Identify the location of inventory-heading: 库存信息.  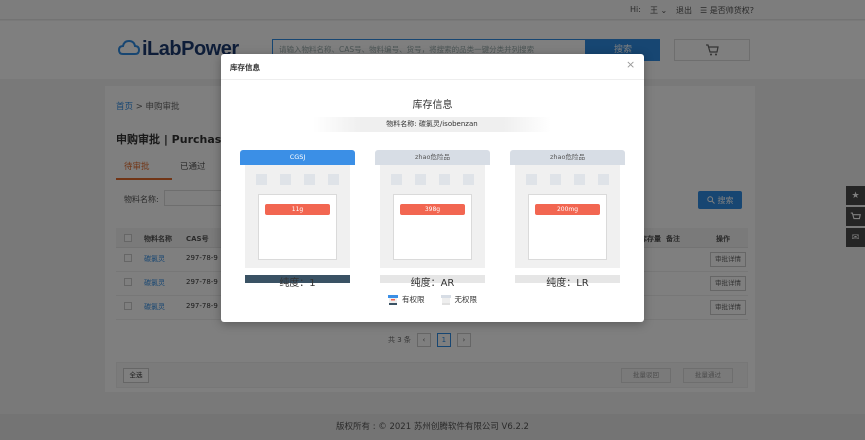
(432, 105).